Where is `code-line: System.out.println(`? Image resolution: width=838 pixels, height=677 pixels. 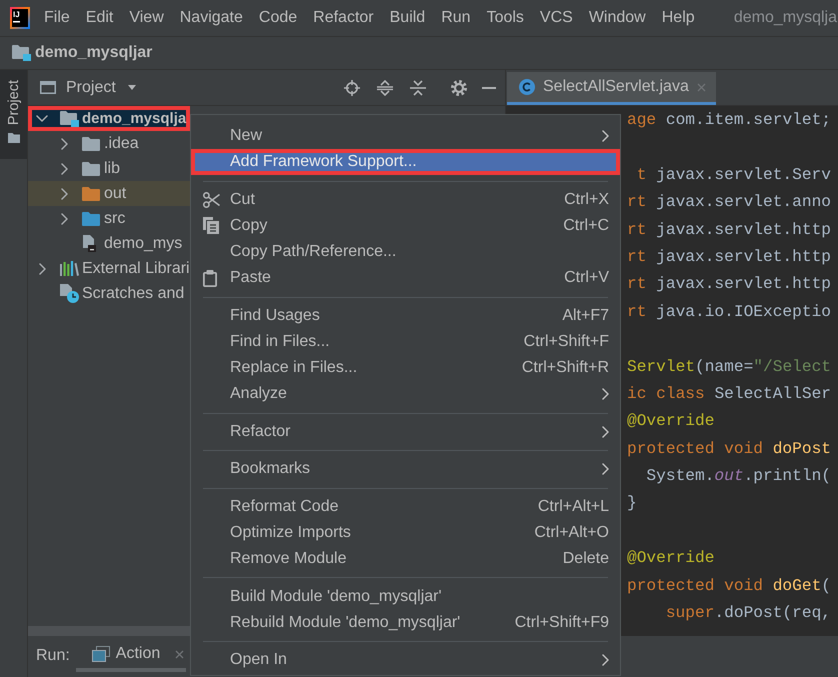
code-line: System.out.println( is located at coordinates (738, 477).